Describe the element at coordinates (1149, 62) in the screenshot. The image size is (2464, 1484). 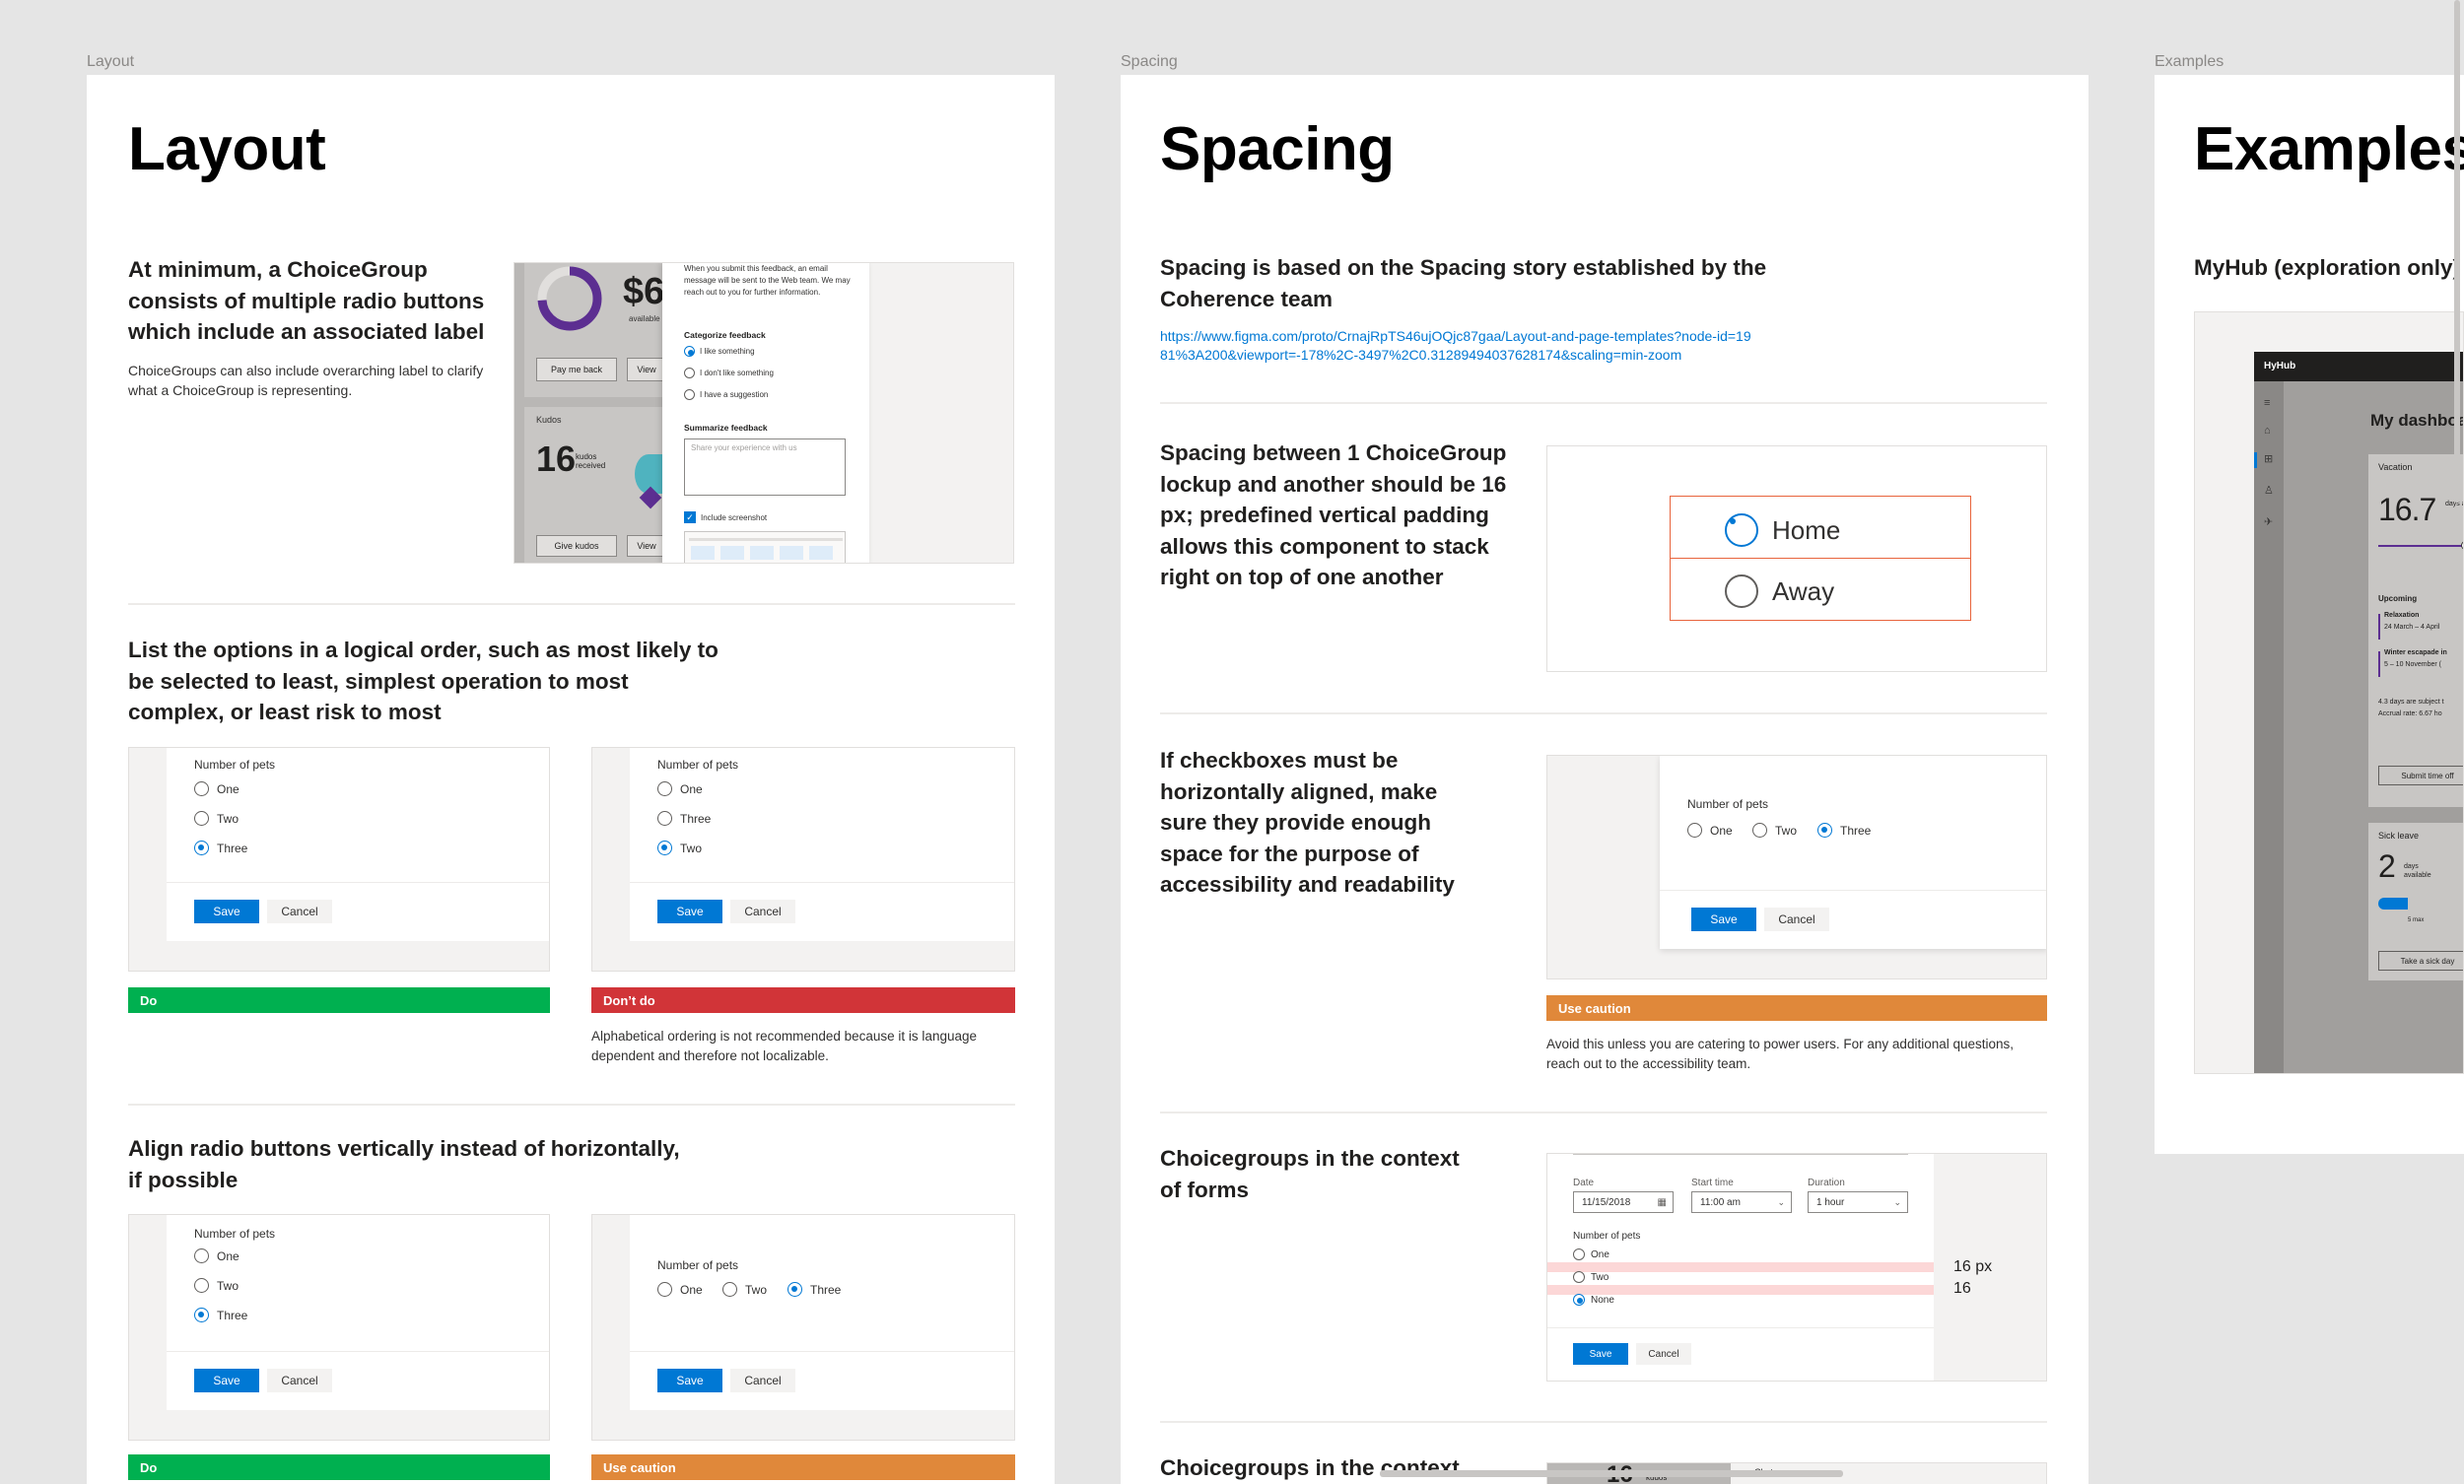
I see `frame-label-spacing: Spacing` at that location.